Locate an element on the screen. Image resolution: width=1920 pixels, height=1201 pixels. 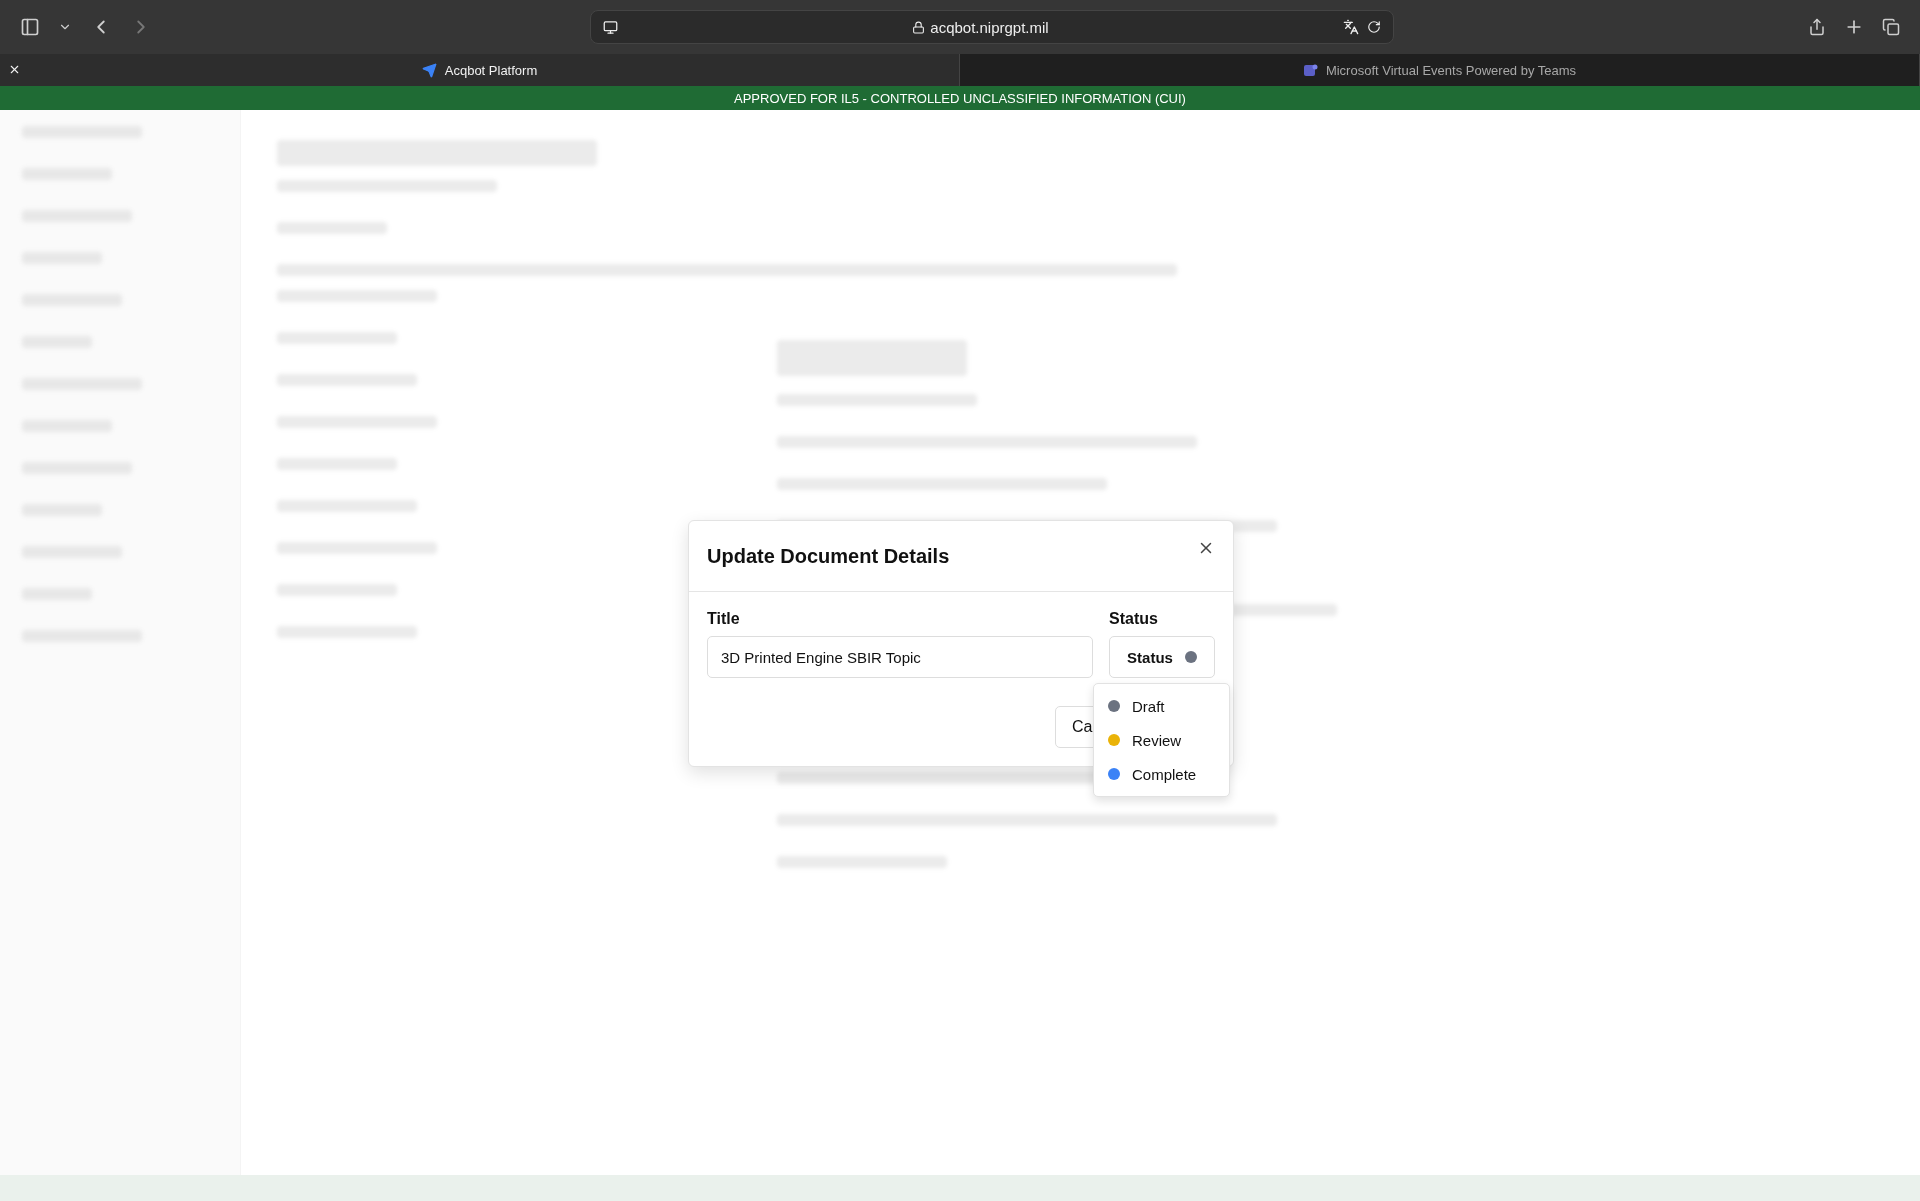
translate-icon is located at coordinates (1351, 27).